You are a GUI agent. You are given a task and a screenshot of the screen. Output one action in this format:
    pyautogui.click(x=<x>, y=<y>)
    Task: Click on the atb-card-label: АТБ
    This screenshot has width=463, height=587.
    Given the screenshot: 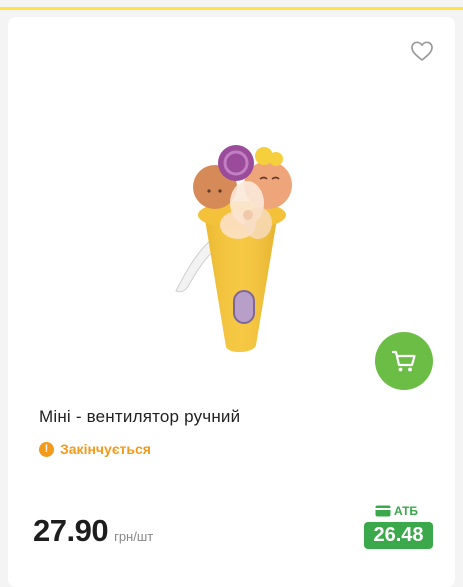 What is the action you would take?
    pyautogui.click(x=396, y=511)
    